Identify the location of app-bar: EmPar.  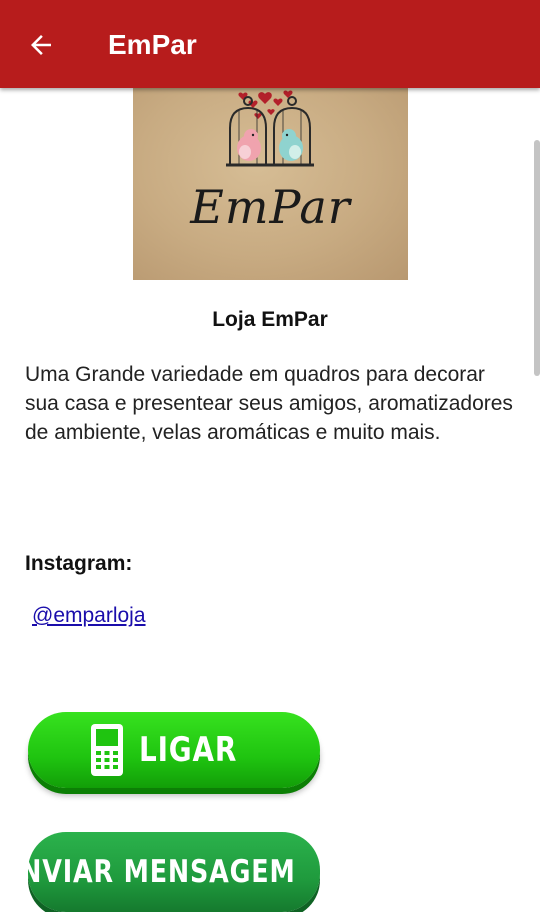
(270, 44).